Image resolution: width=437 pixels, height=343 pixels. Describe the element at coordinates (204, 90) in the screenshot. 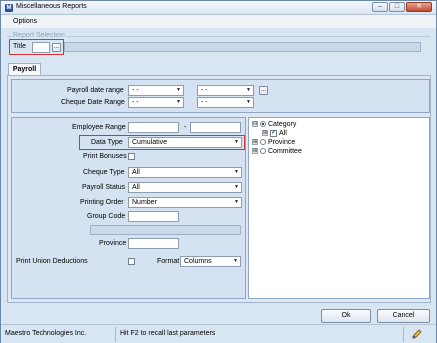

I see `payroll-date-to-value: - -` at that location.